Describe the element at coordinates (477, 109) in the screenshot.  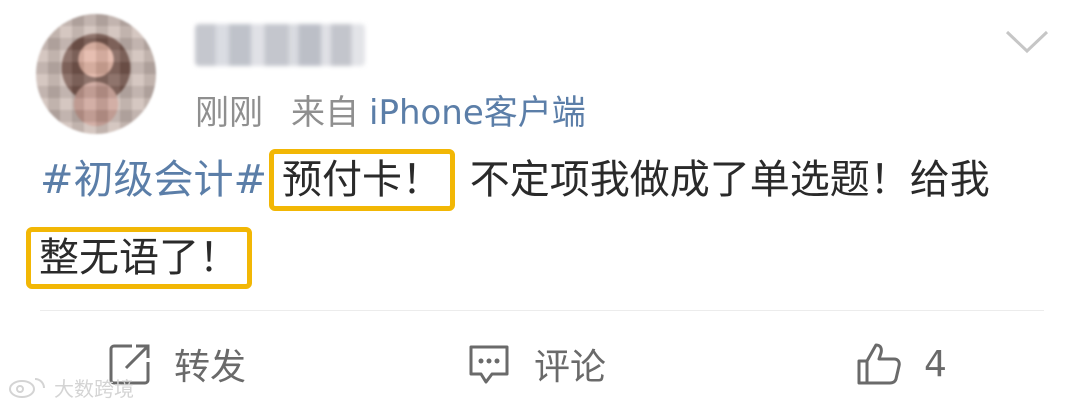
I see `source-client-link: iPhone客户端` at that location.